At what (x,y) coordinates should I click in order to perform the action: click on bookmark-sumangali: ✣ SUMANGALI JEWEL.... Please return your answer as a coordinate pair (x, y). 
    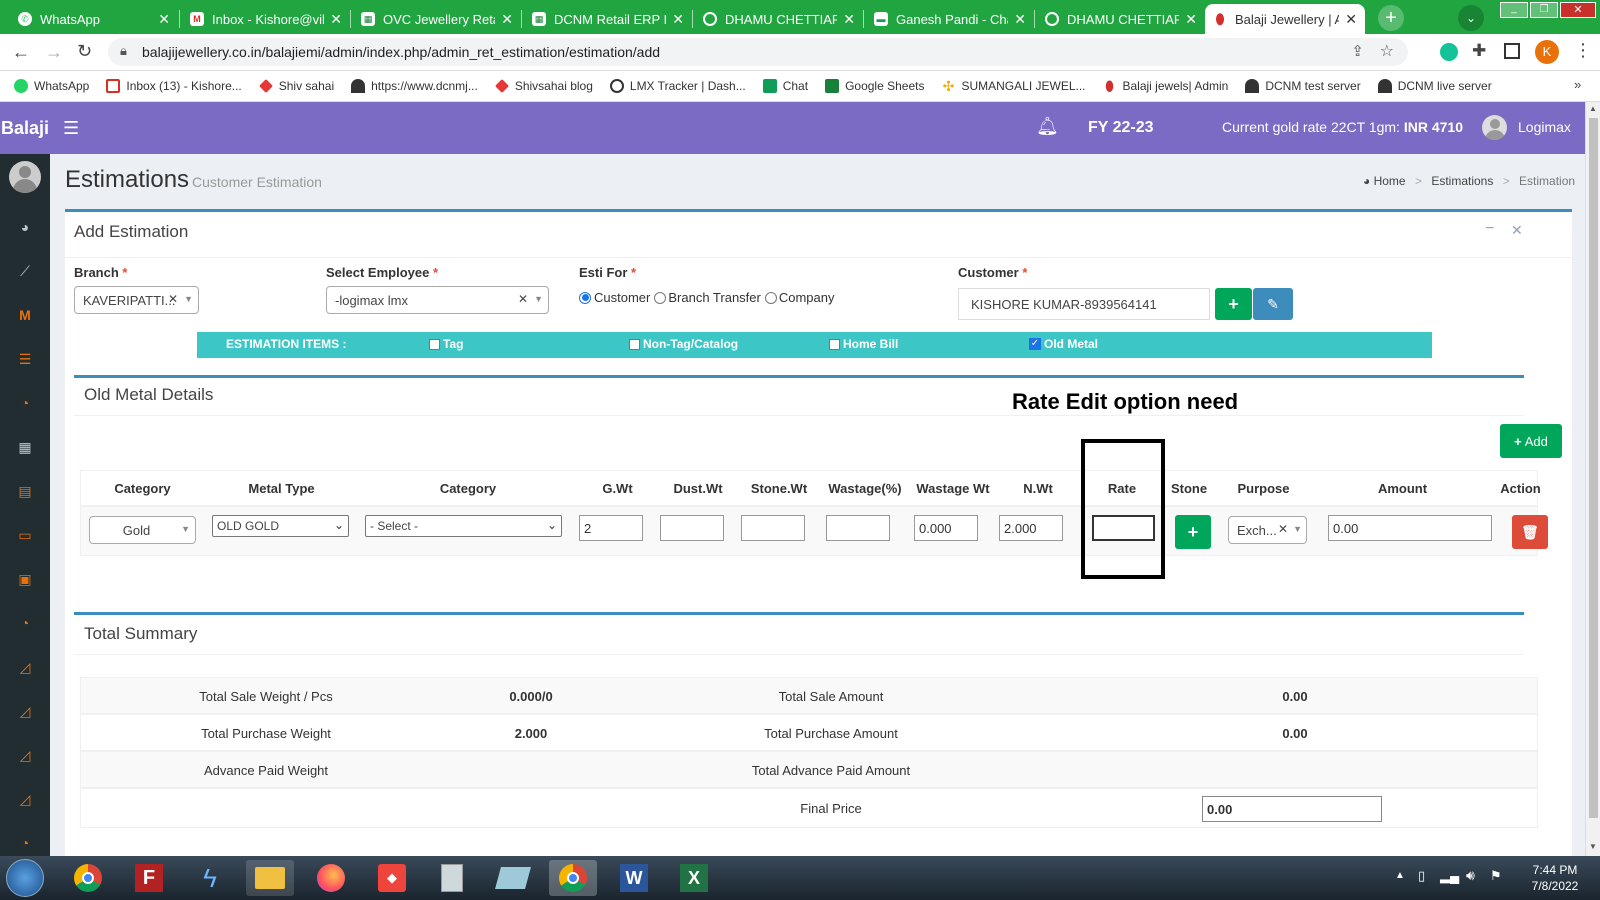
    Looking at the image, I should click on (1013, 86).